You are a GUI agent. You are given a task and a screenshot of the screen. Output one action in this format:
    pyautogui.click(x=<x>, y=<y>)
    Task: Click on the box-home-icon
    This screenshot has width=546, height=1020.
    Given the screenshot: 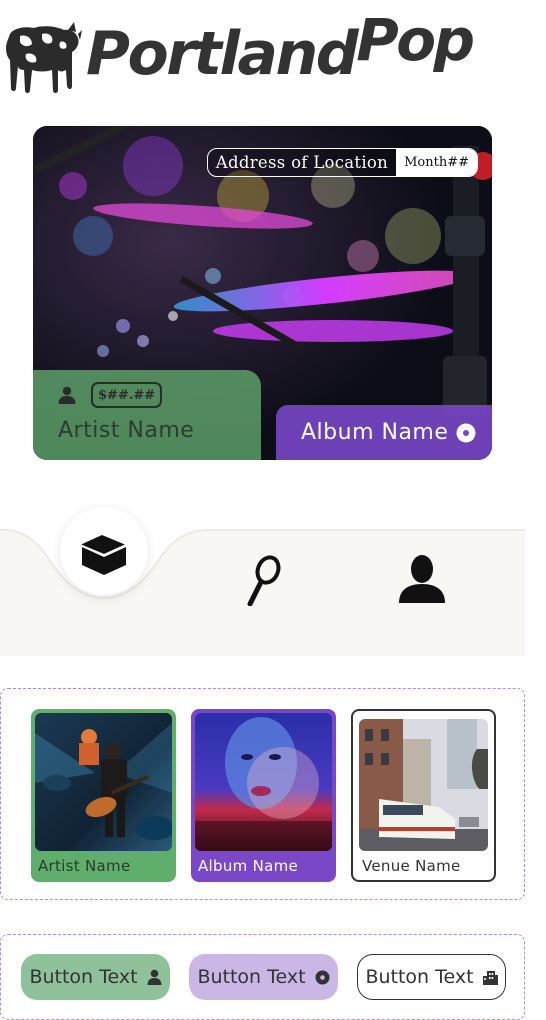 What is the action you would take?
    pyautogui.click(x=103, y=555)
    